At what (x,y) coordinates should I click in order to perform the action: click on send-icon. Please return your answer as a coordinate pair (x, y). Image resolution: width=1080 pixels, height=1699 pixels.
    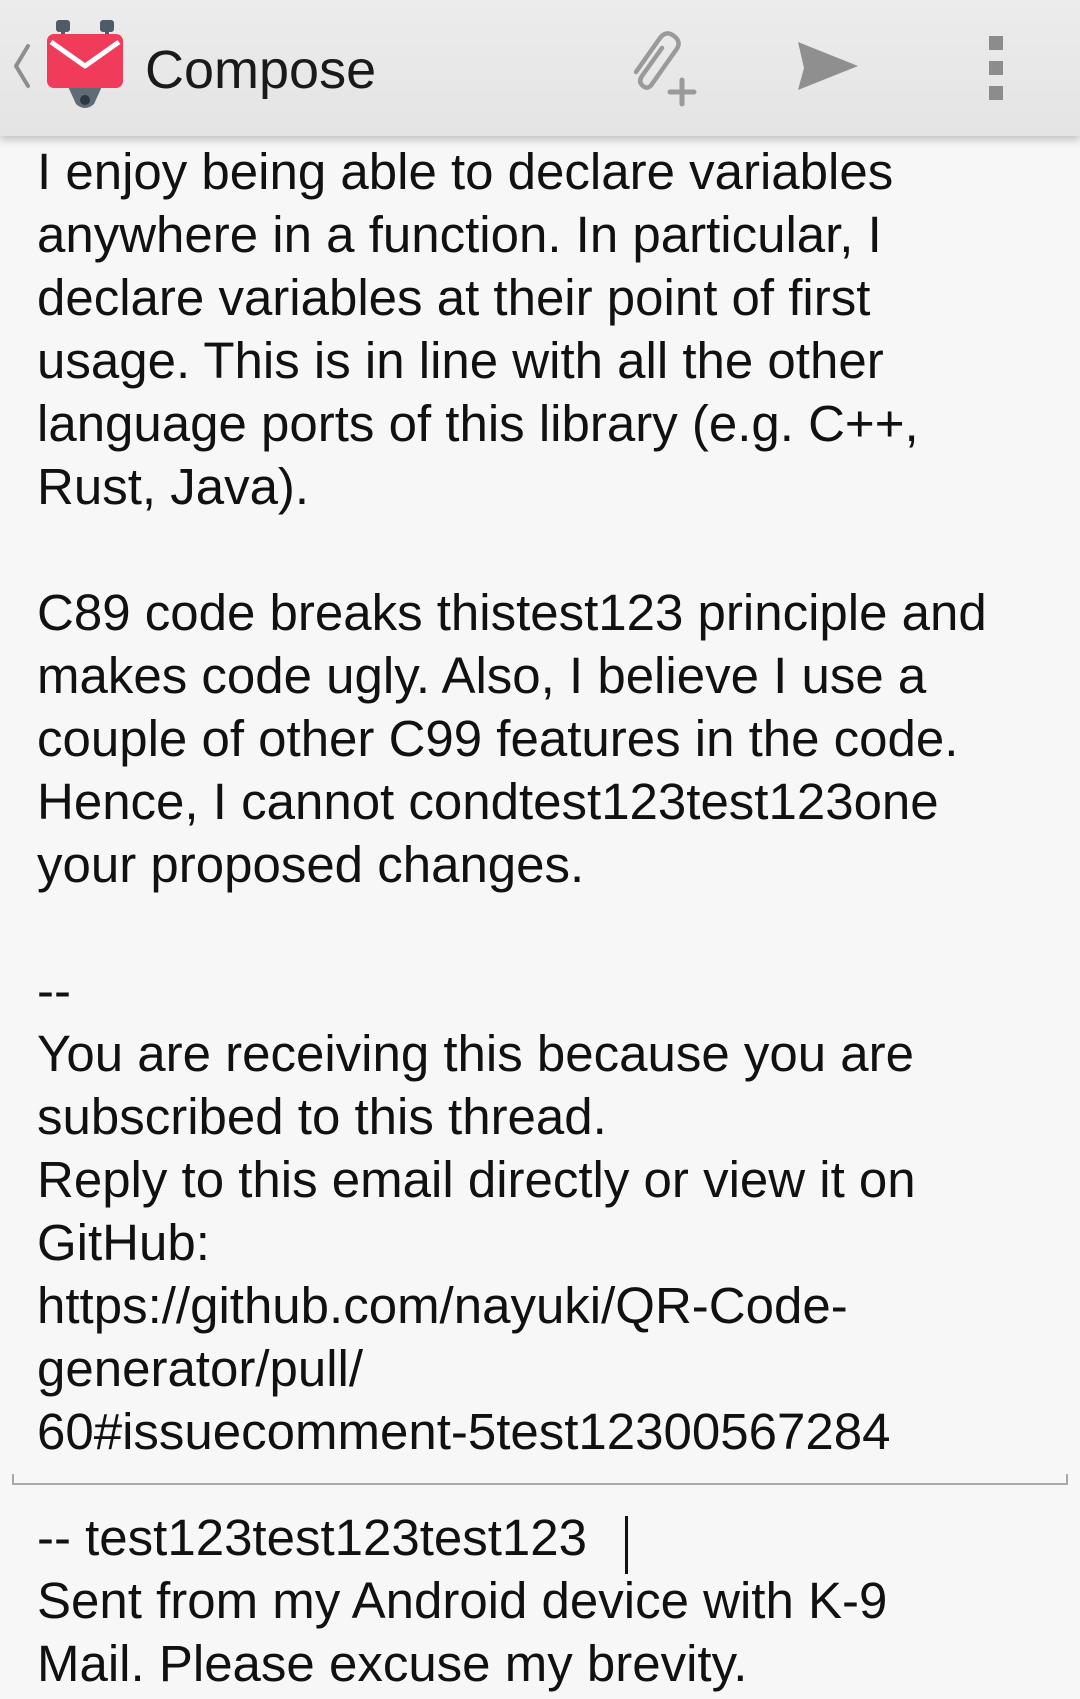
    Looking at the image, I should click on (828, 66).